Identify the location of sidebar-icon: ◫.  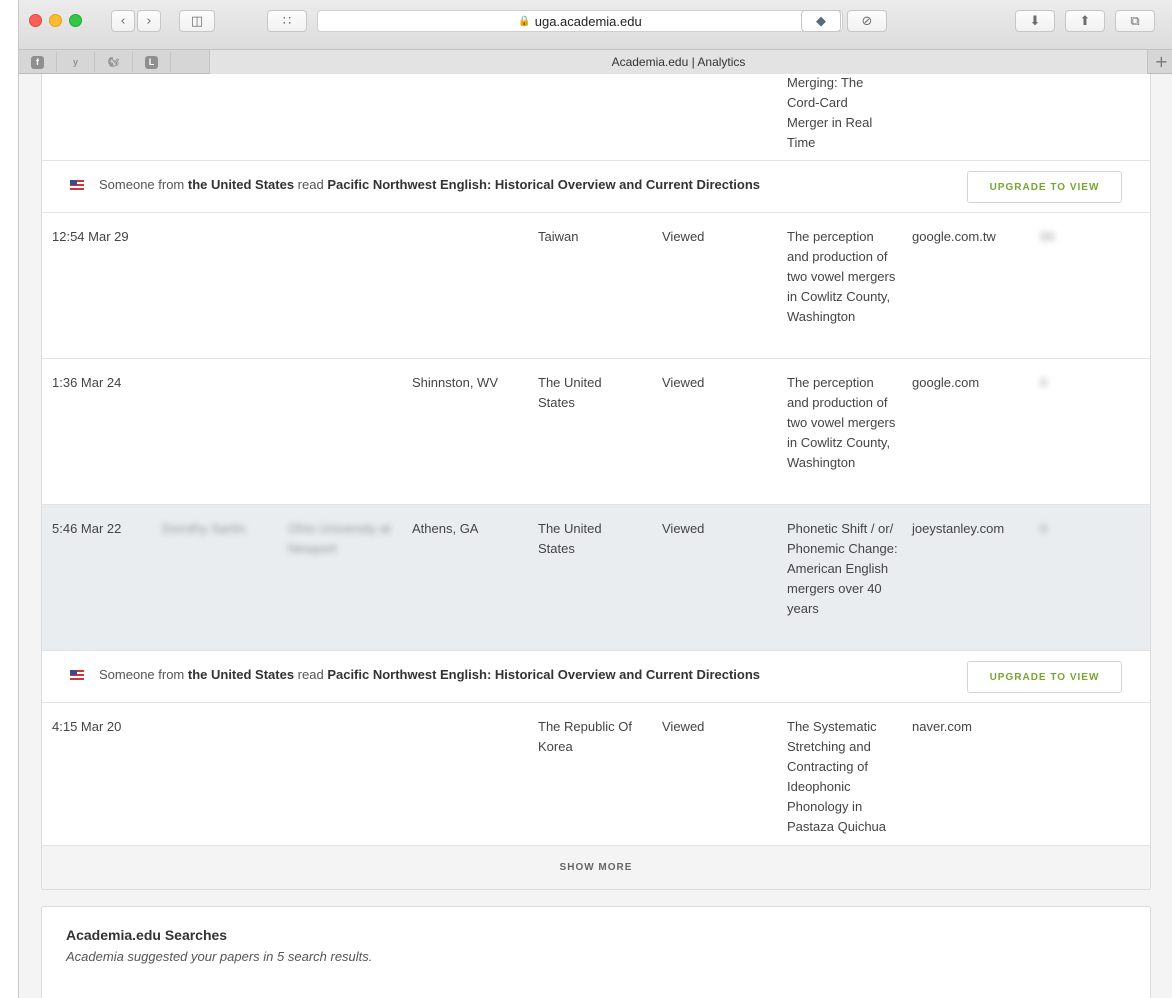
(197, 21).